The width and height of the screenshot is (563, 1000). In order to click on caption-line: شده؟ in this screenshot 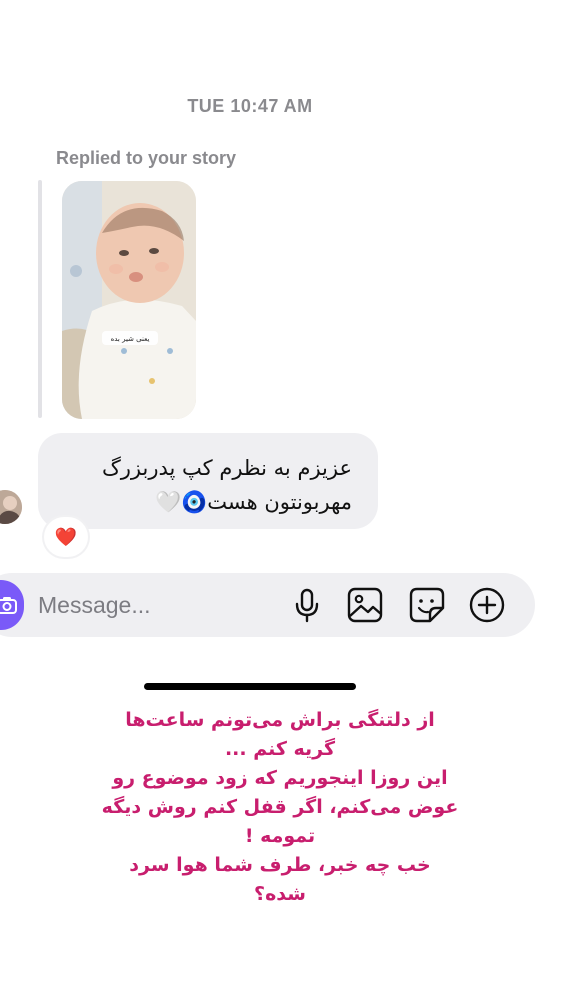, I will do `click(280, 894)`.